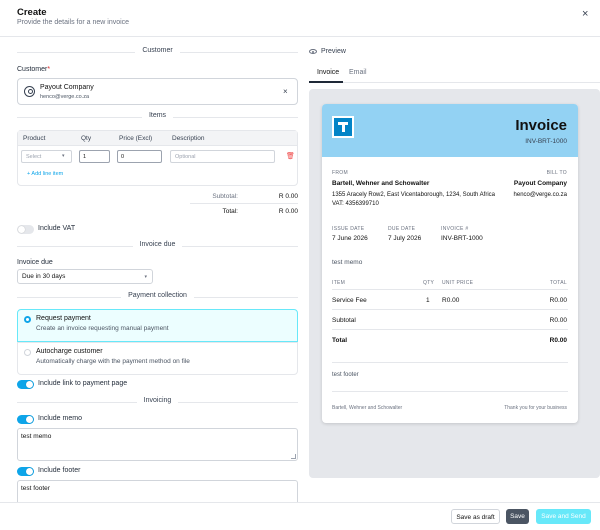  What do you see at coordinates (350, 238) in the screenshot?
I see `issue-date: 7 June 2026` at bounding box center [350, 238].